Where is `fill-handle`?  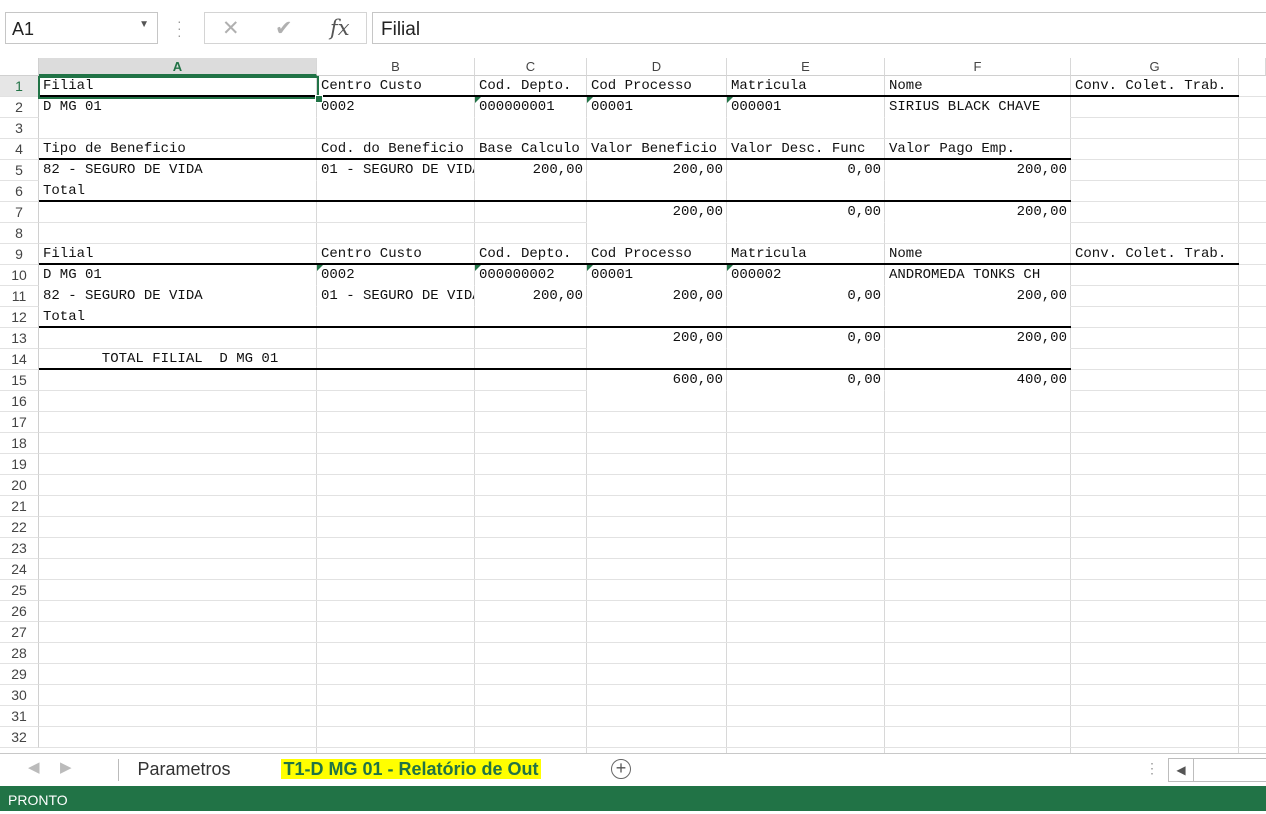 fill-handle is located at coordinates (319, 99).